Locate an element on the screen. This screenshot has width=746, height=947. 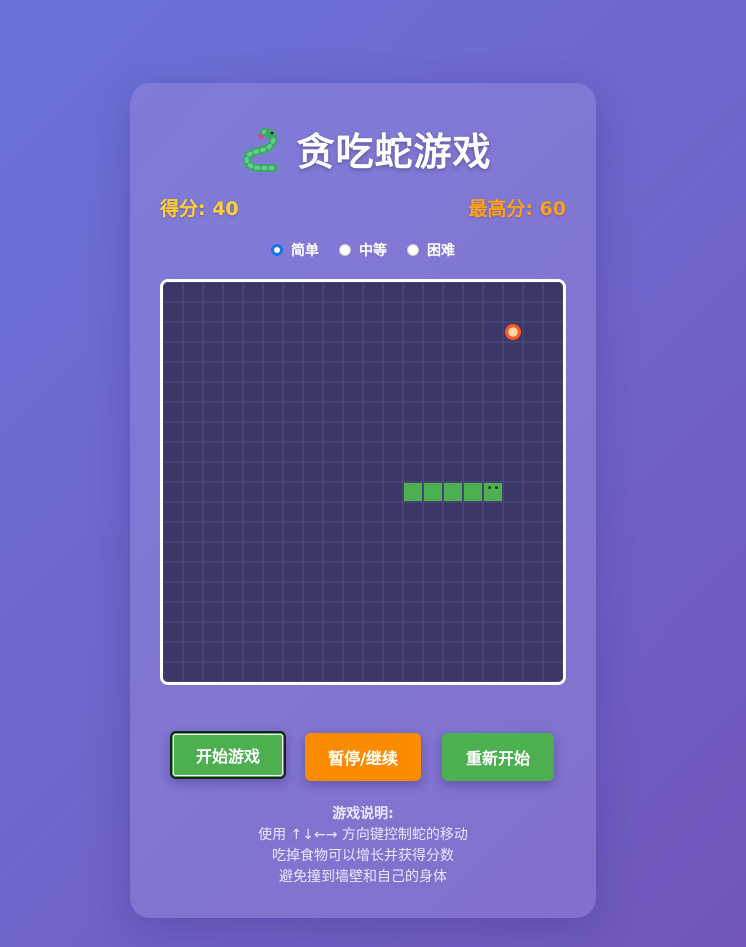
difficulty-medium: 中等 is located at coordinates (363, 250).